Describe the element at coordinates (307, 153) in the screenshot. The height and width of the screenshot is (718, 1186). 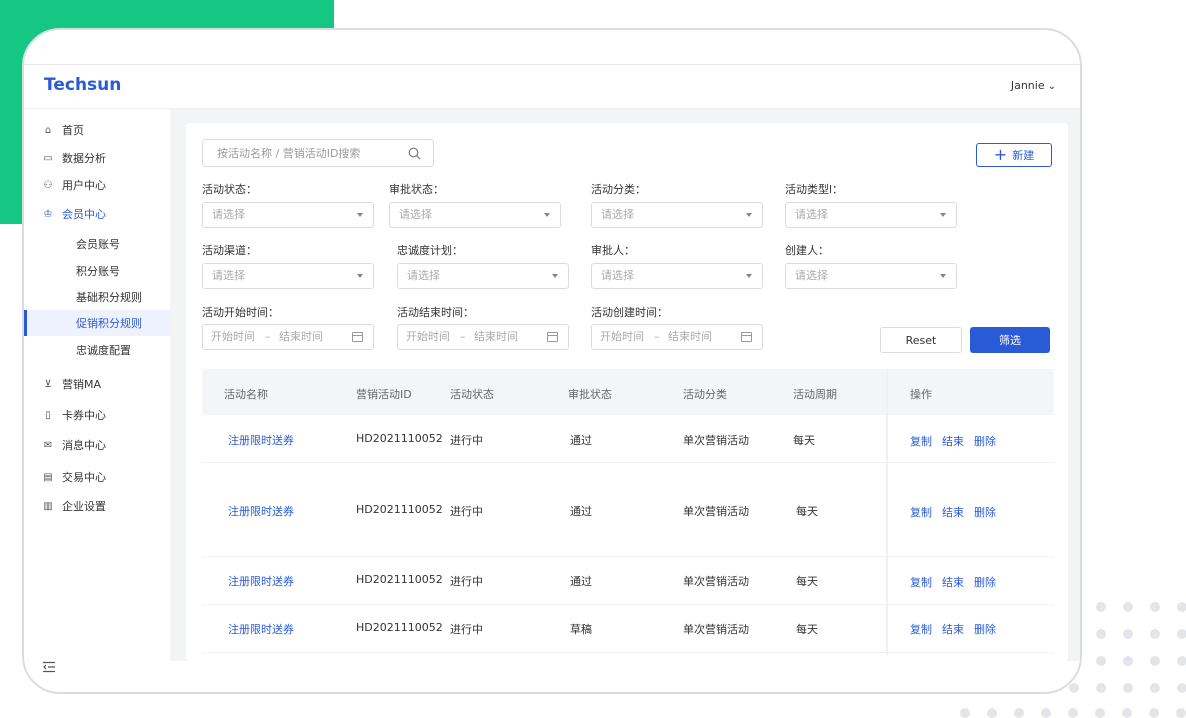
I see `search-input` at that location.